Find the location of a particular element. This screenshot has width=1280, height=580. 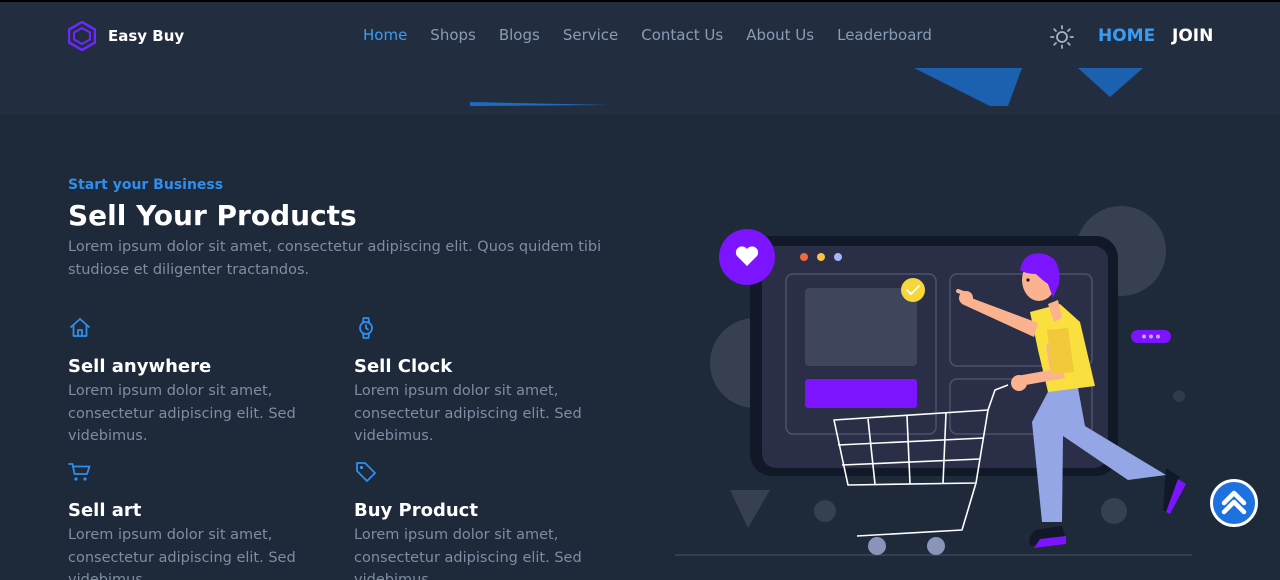

header-home-link: HOME is located at coordinates (1126, 36).